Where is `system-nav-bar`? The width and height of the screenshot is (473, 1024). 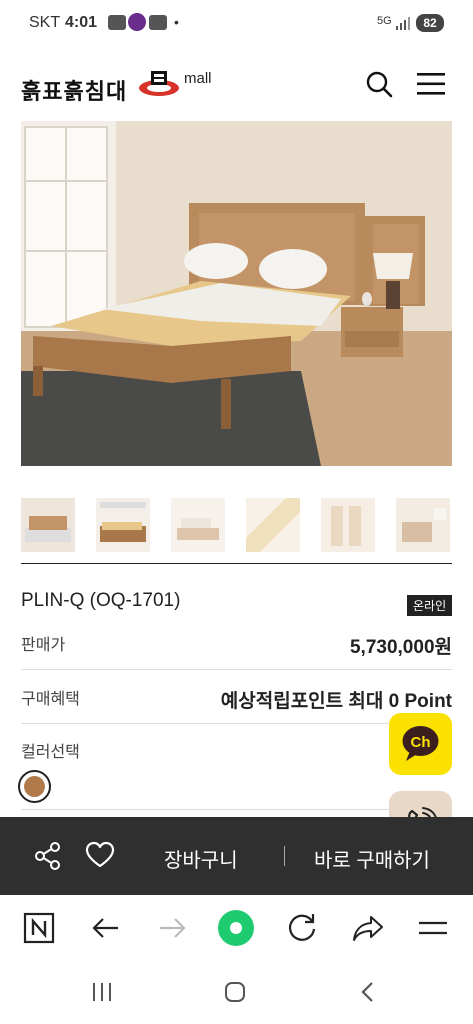
system-nav-bar is located at coordinates (236, 993).